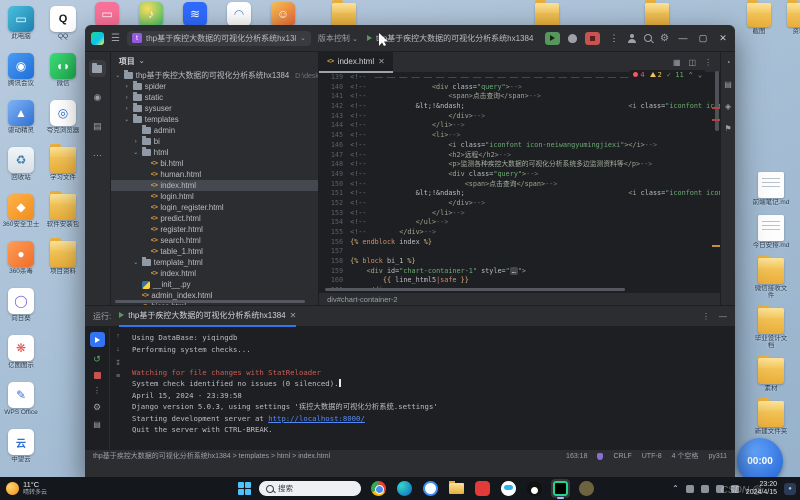 The width and height of the screenshot is (800, 500). Describe the element at coordinates (214, 262) in the screenshot. I see `tree-item: ⌄ template_html` at that location.